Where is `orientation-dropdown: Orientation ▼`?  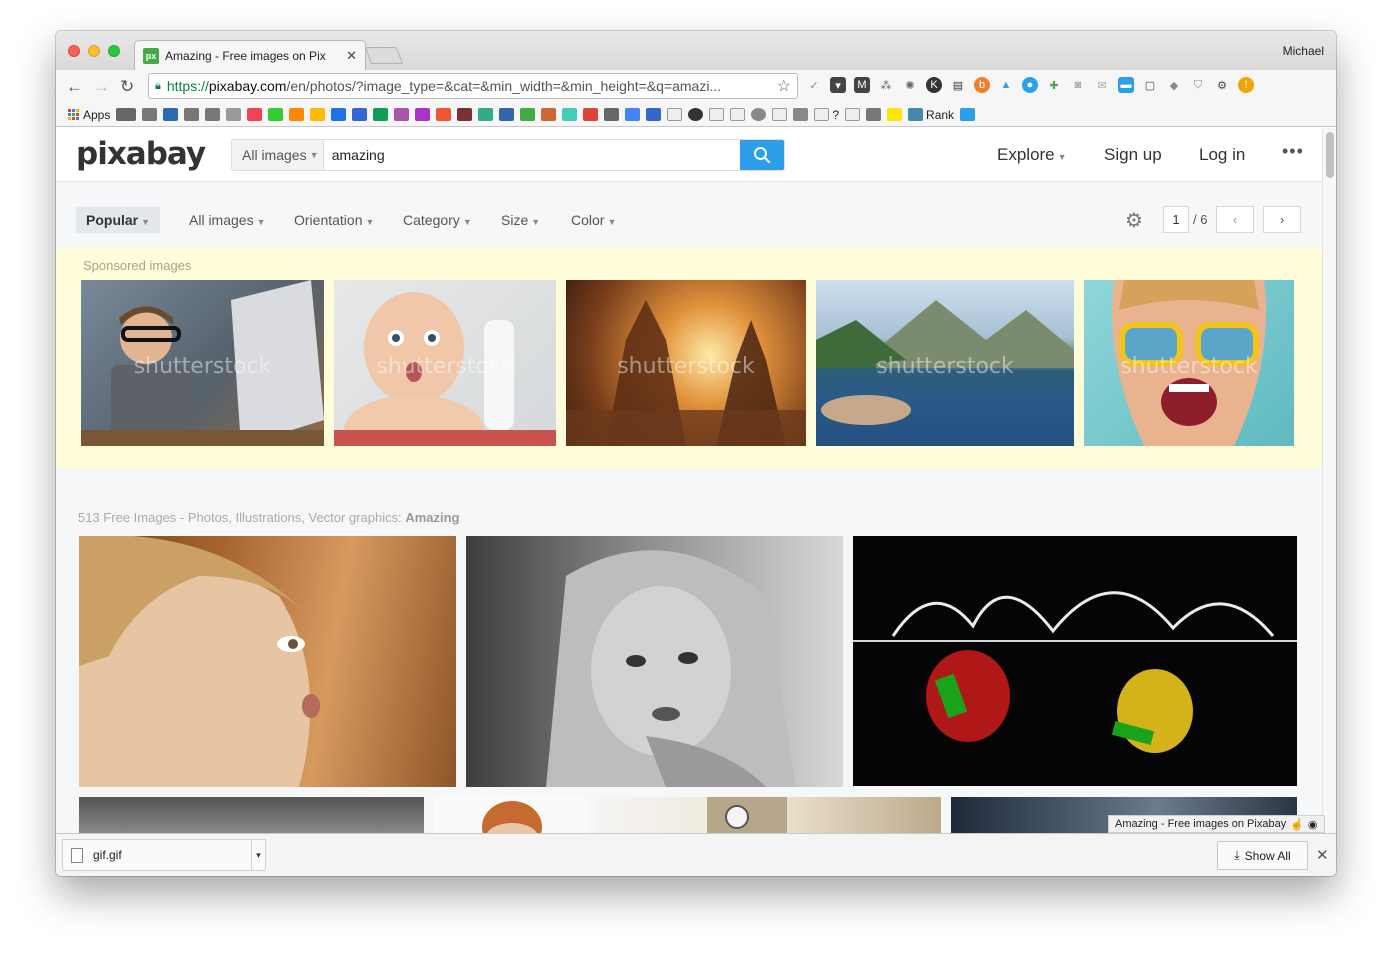 orientation-dropdown: Orientation ▼ is located at coordinates (334, 220).